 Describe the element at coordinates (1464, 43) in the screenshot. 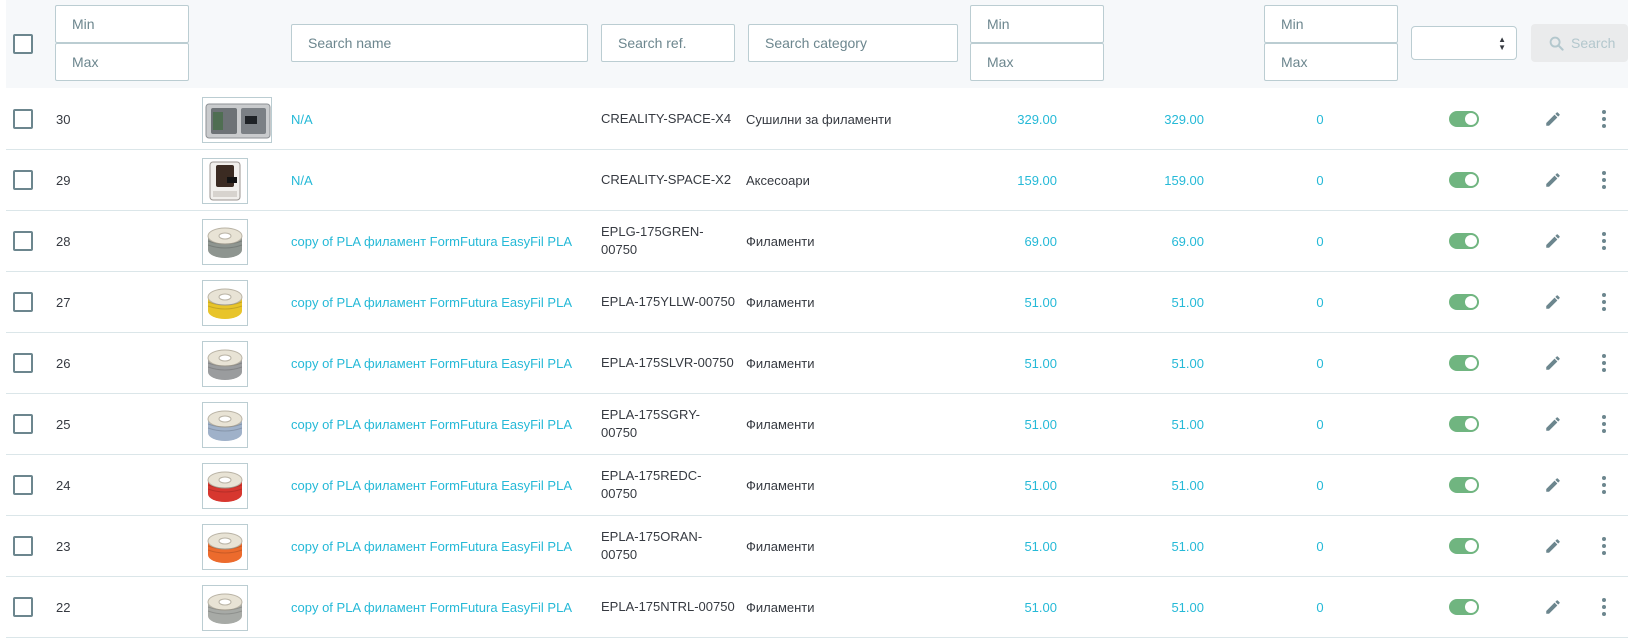

I see `status-select: ▲ ▼` at that location.